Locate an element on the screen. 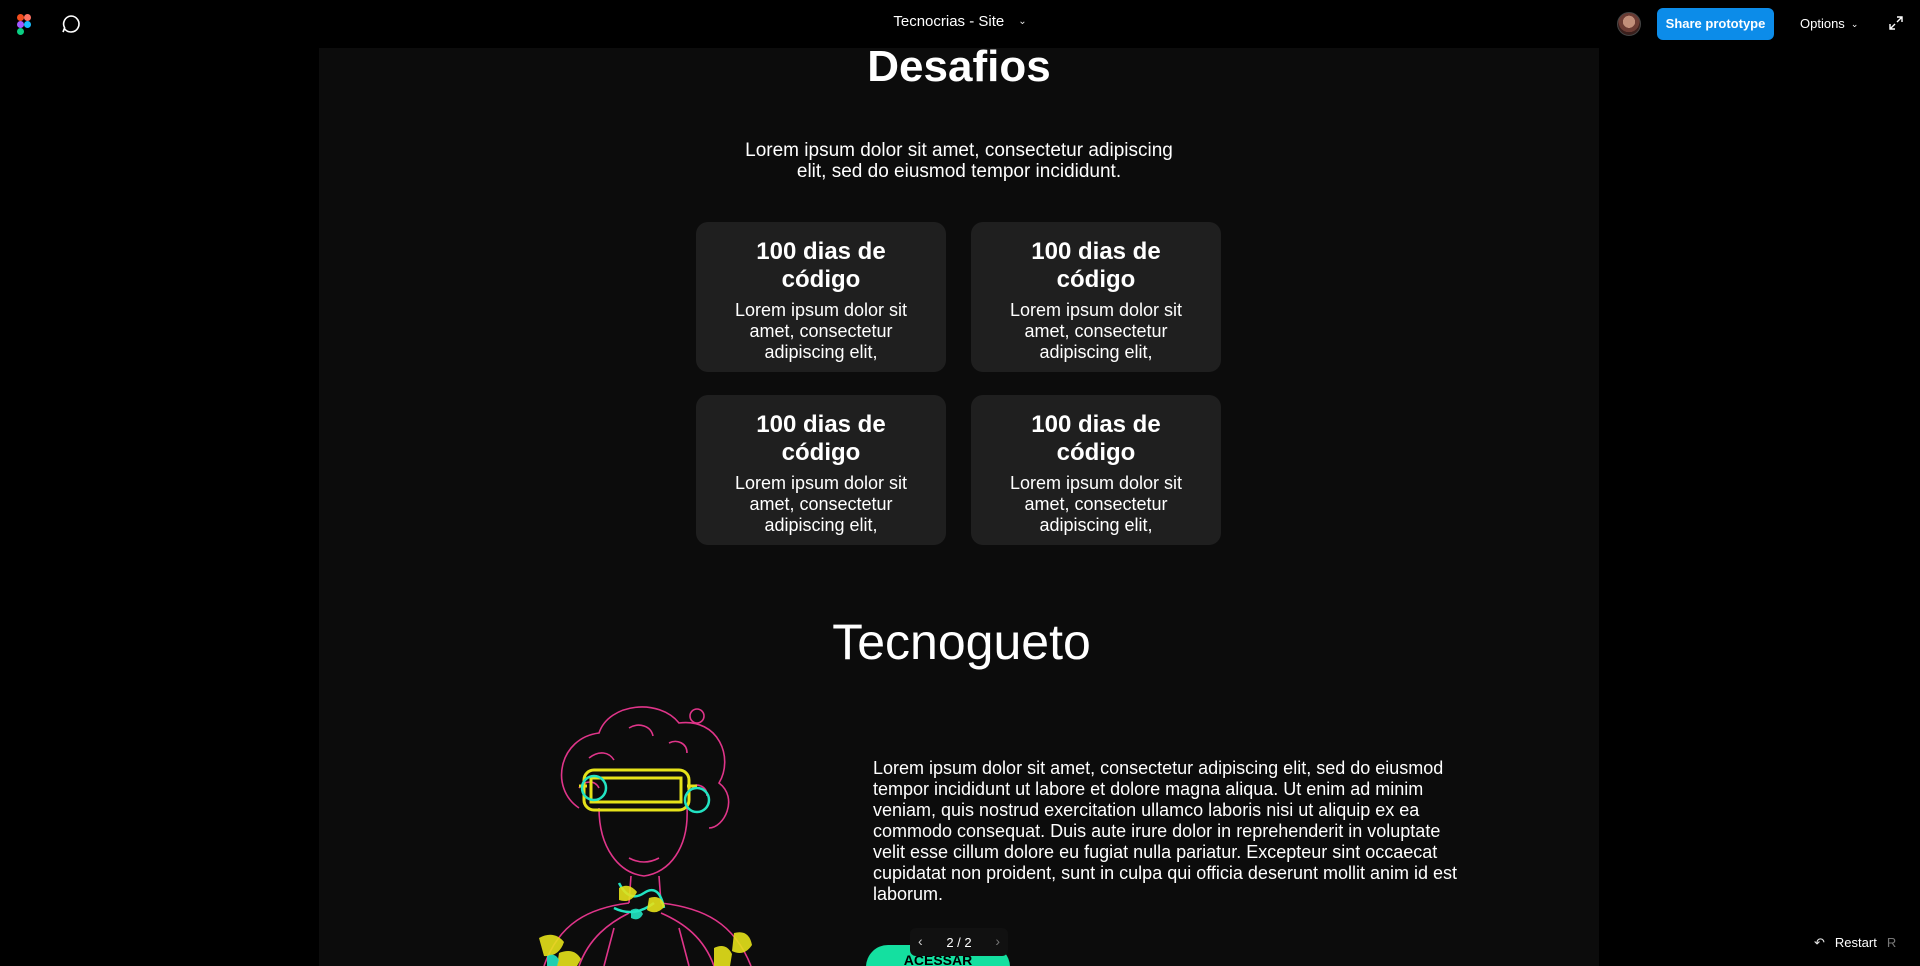  restart-arrow-icon: ↶ is located at coordinates (1819, 942).